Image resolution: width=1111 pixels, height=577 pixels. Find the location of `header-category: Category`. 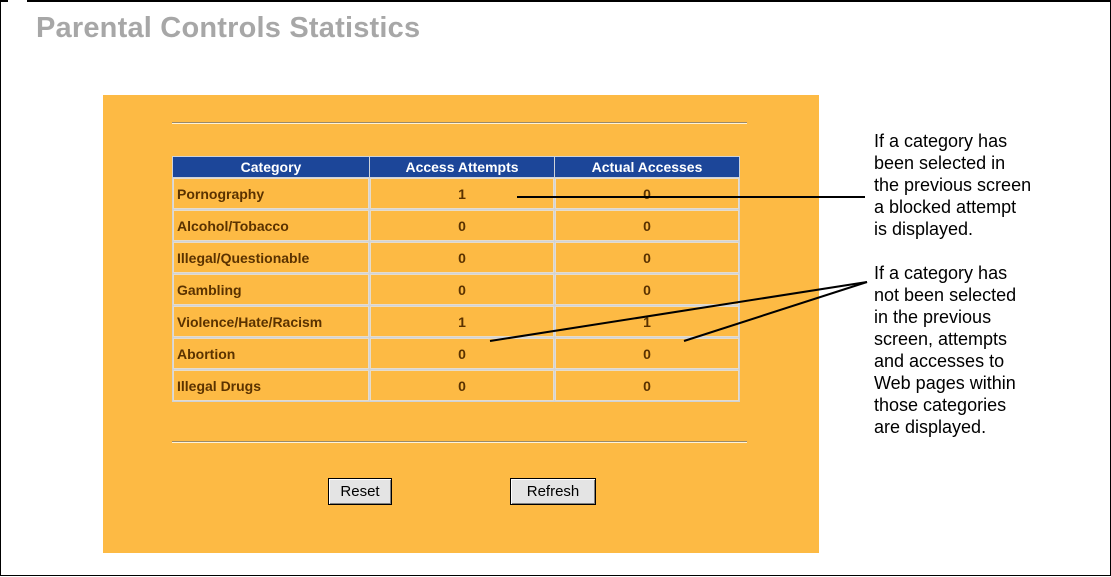

header-category: Category is located at coordinates (271, 167).